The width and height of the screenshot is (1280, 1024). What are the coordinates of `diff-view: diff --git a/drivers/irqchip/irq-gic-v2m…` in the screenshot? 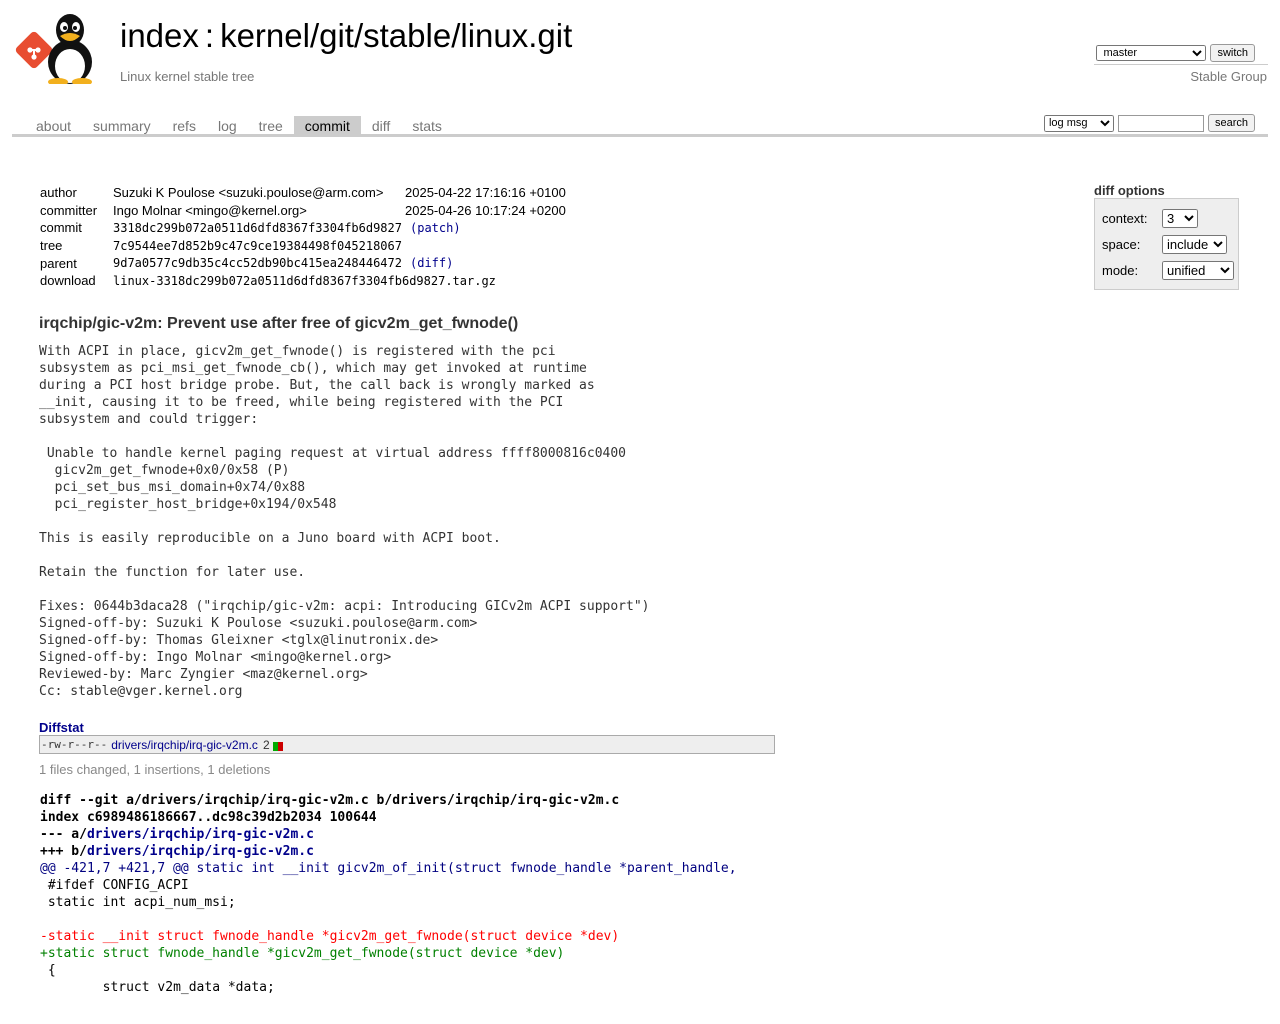 It's located at (388, 894).